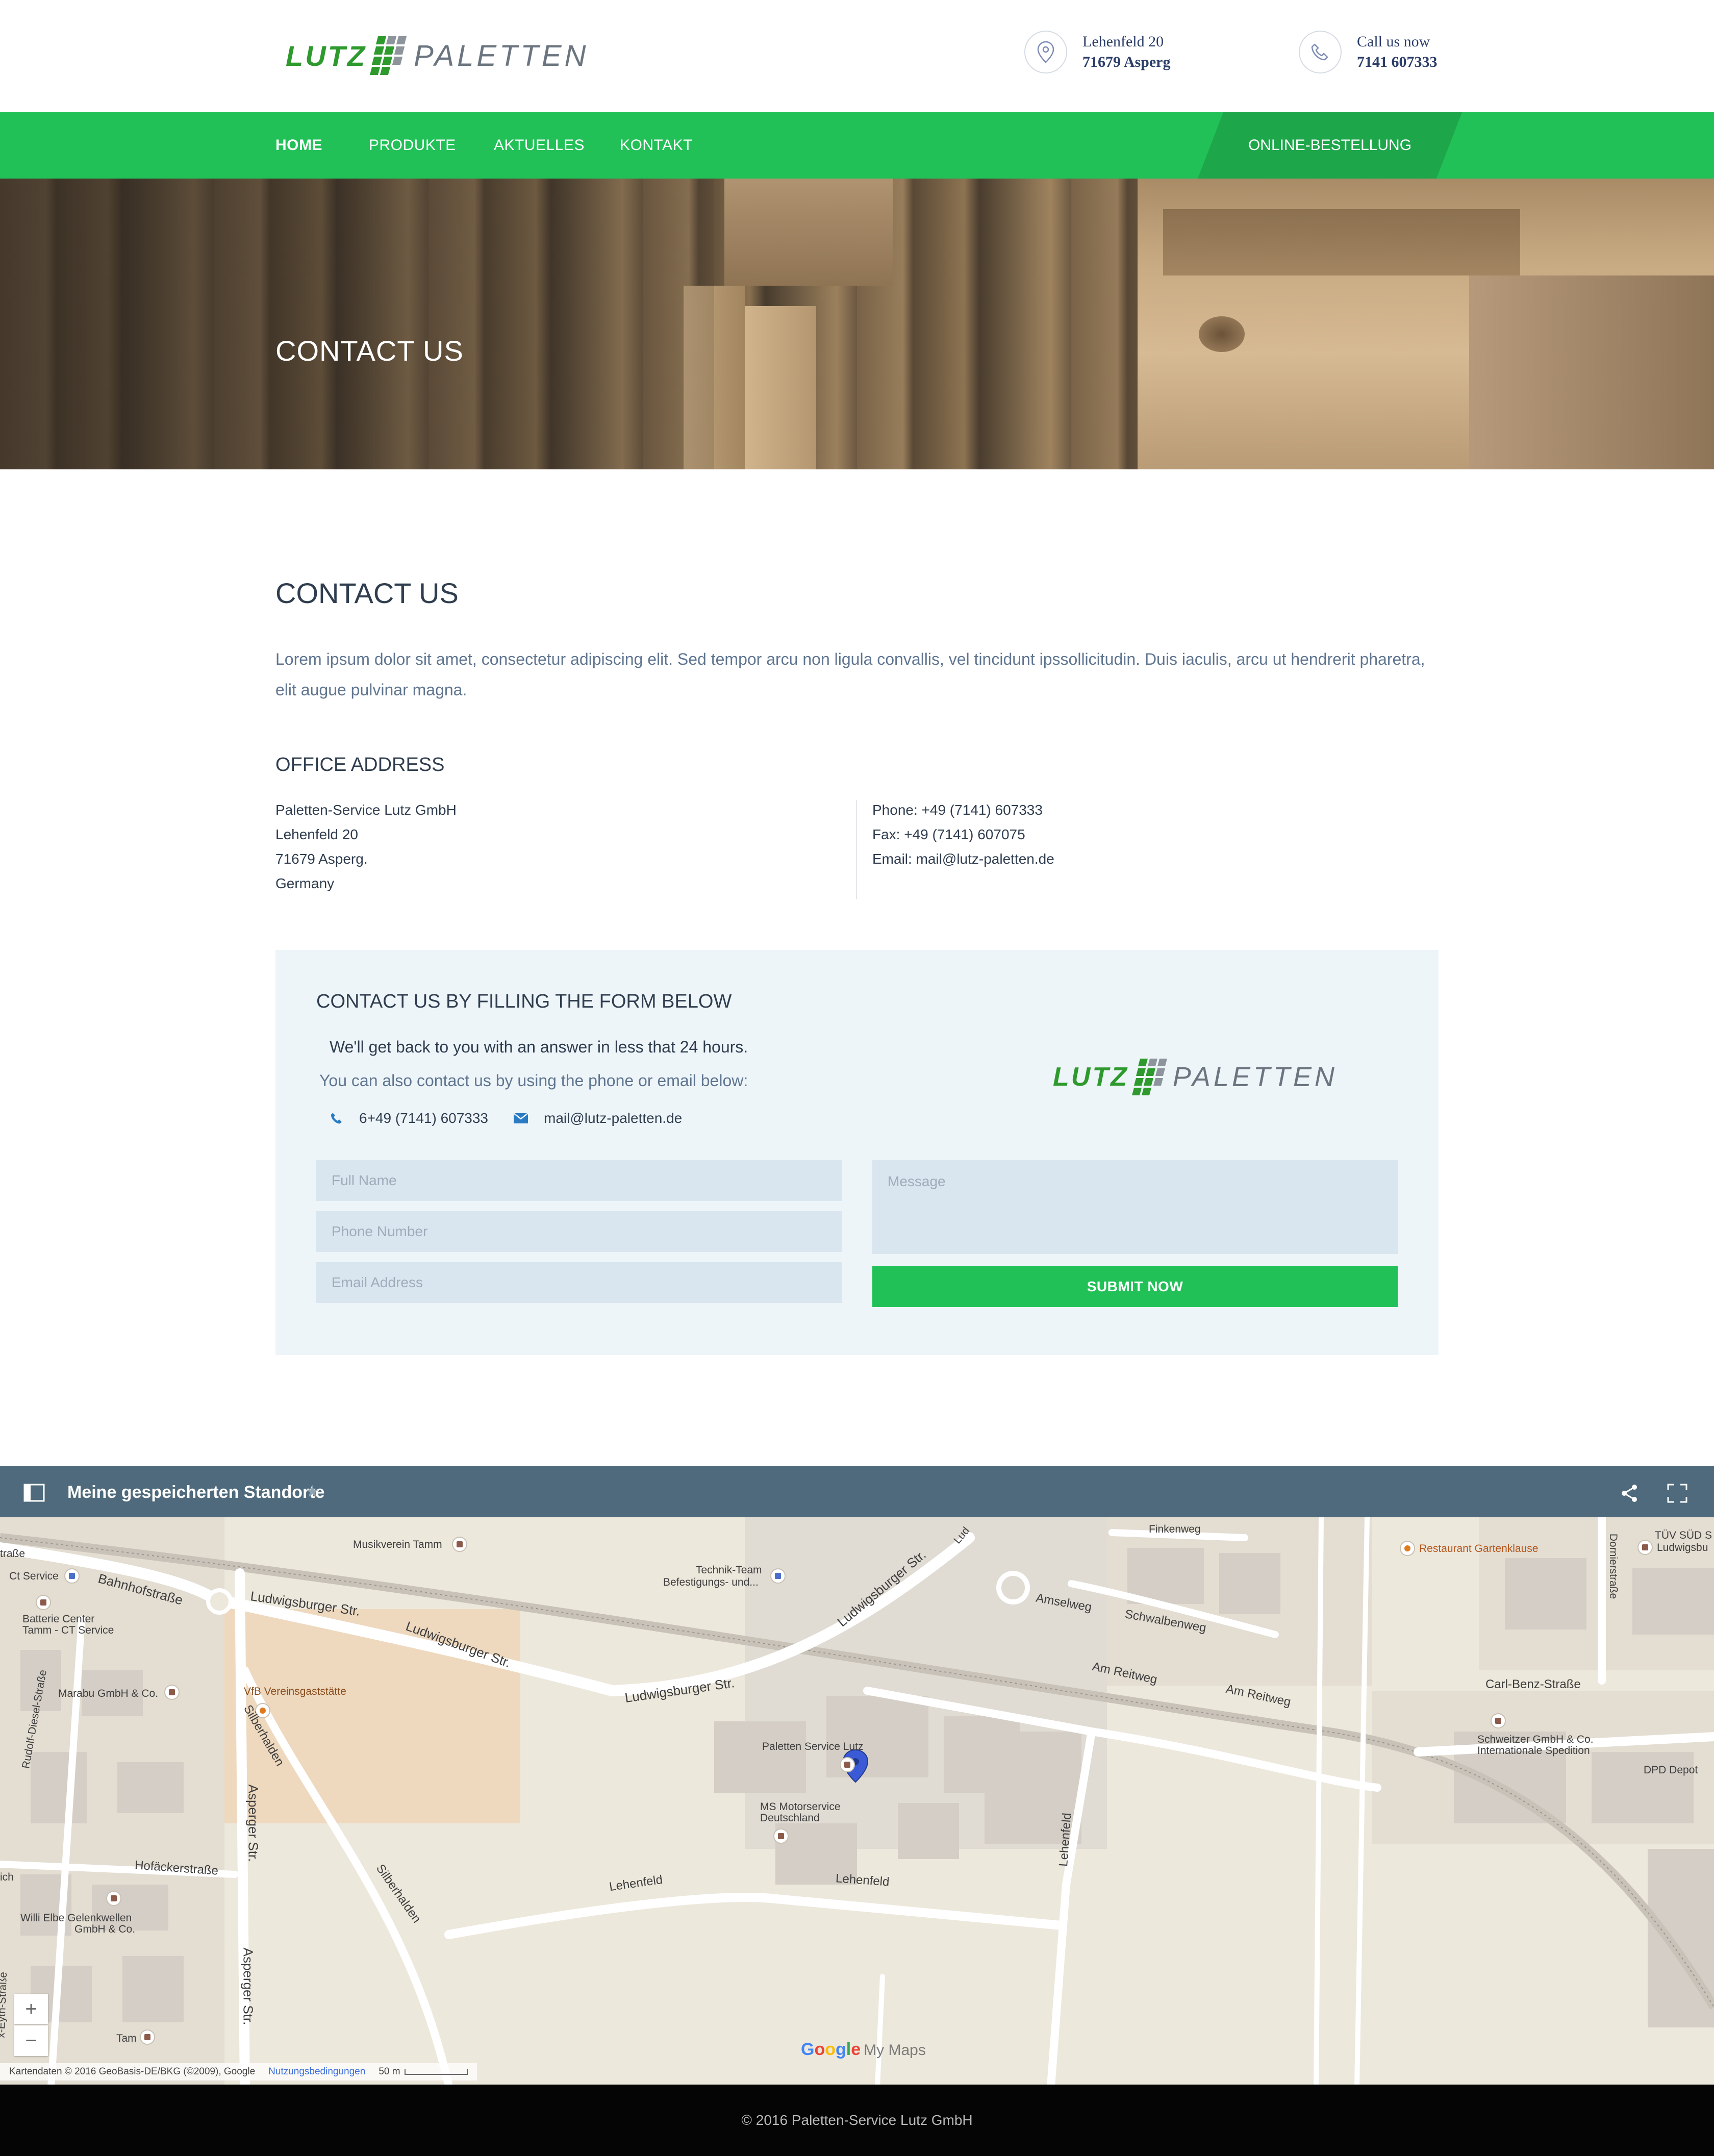  I want to click on call-number: 7141 607333, so click(1397, 62).